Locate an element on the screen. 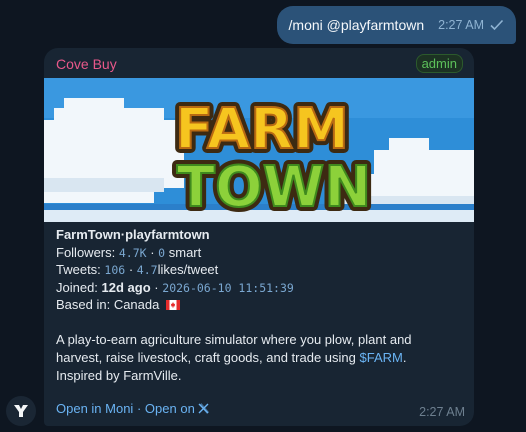  tweets-label: Tweets: is located at coordinates (78, 269).